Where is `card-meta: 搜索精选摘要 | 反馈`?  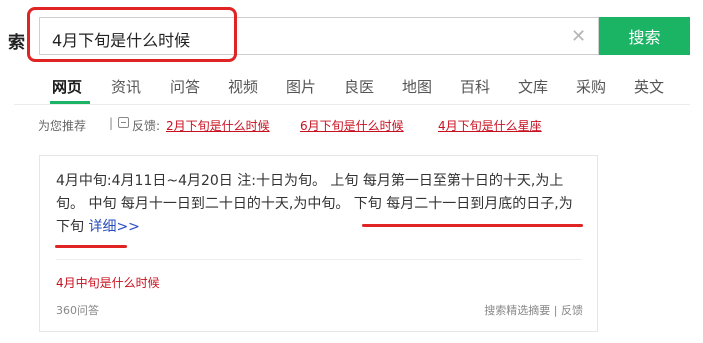
card-meta: 搜索精选摘要 | 反馈 is located at coordinates (533, 310).